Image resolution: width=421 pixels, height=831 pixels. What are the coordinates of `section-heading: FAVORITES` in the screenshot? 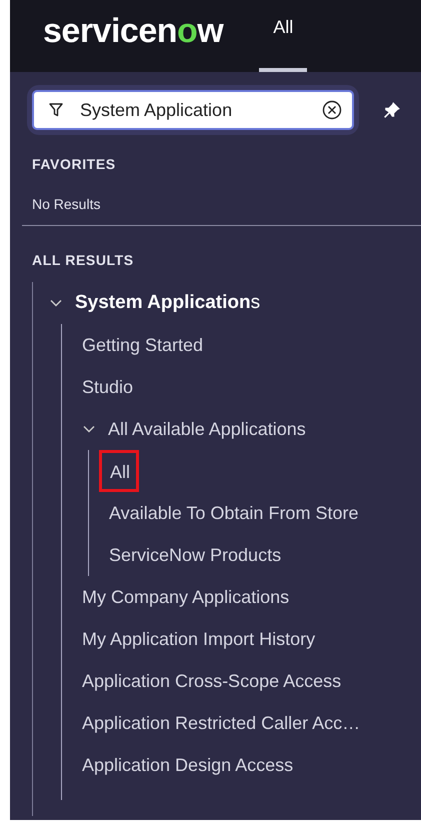 It's located at (74, 164).